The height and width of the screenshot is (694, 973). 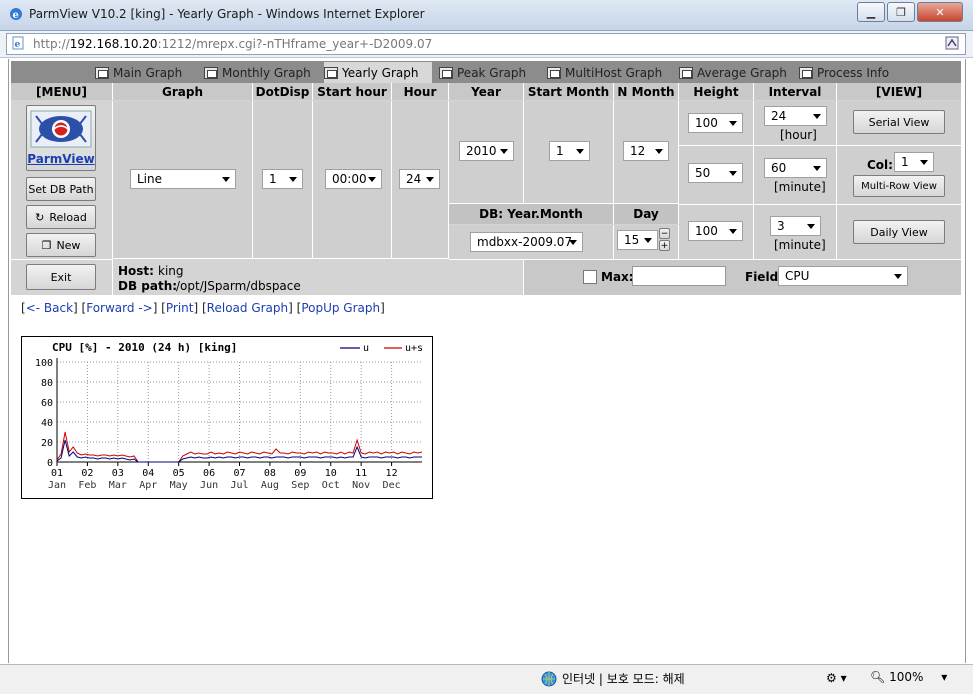 I want to click on zoom-icon: 🔍︎, so click(x=878, y=677).